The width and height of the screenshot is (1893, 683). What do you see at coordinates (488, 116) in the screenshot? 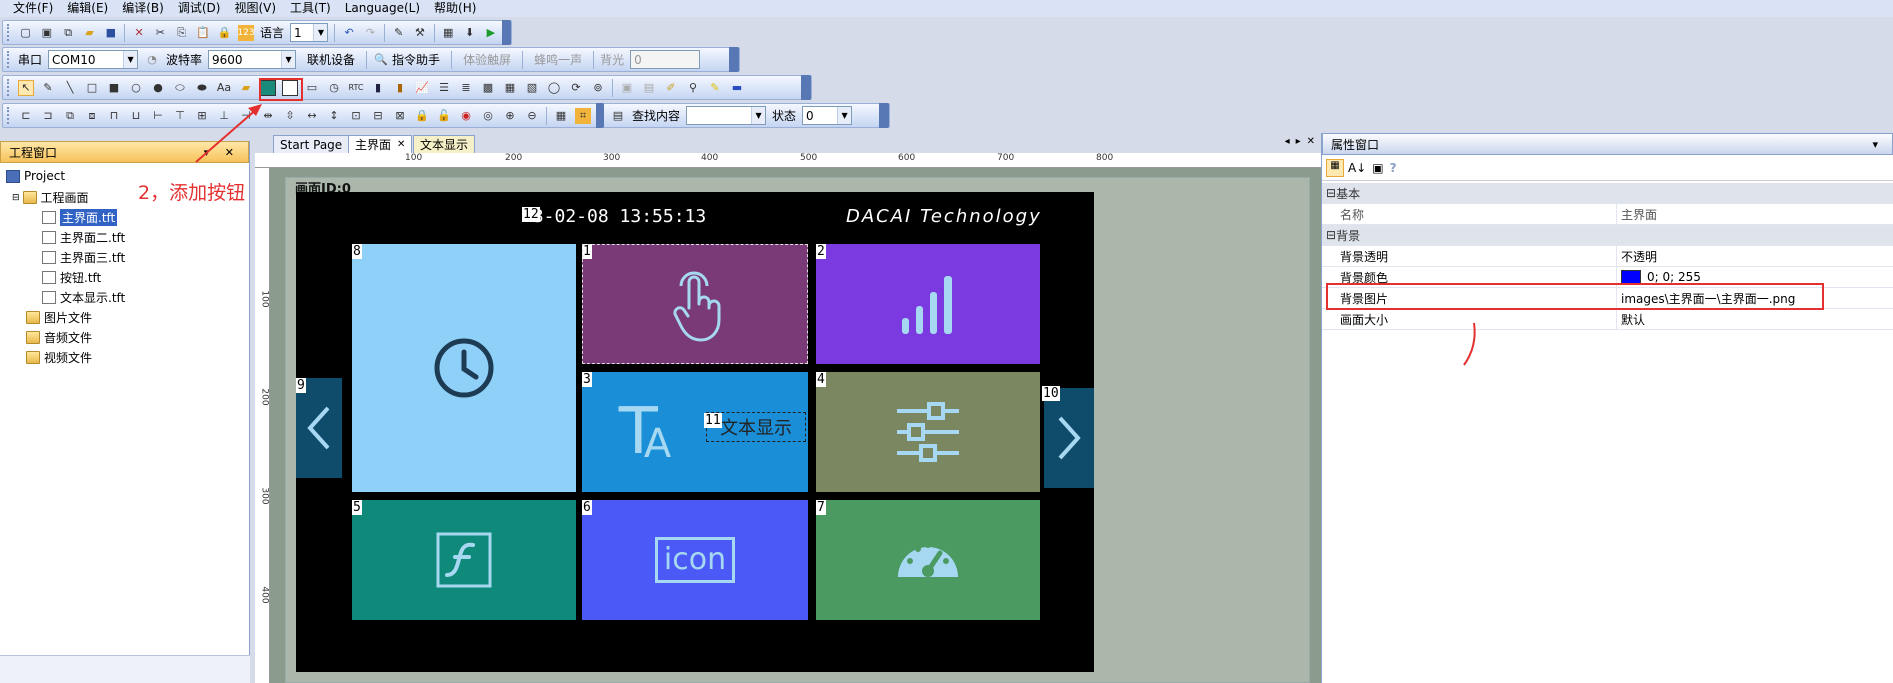
I see `show-icon: ◎` at bounding box center [488, 116].